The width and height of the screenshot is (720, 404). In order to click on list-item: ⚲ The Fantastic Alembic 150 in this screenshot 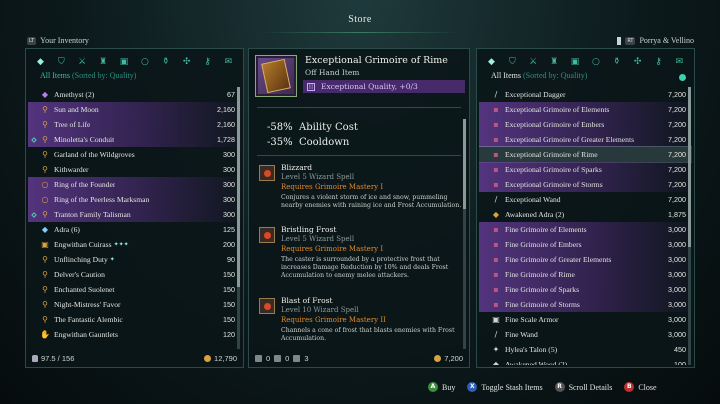, I will do `click(134, 319)`.